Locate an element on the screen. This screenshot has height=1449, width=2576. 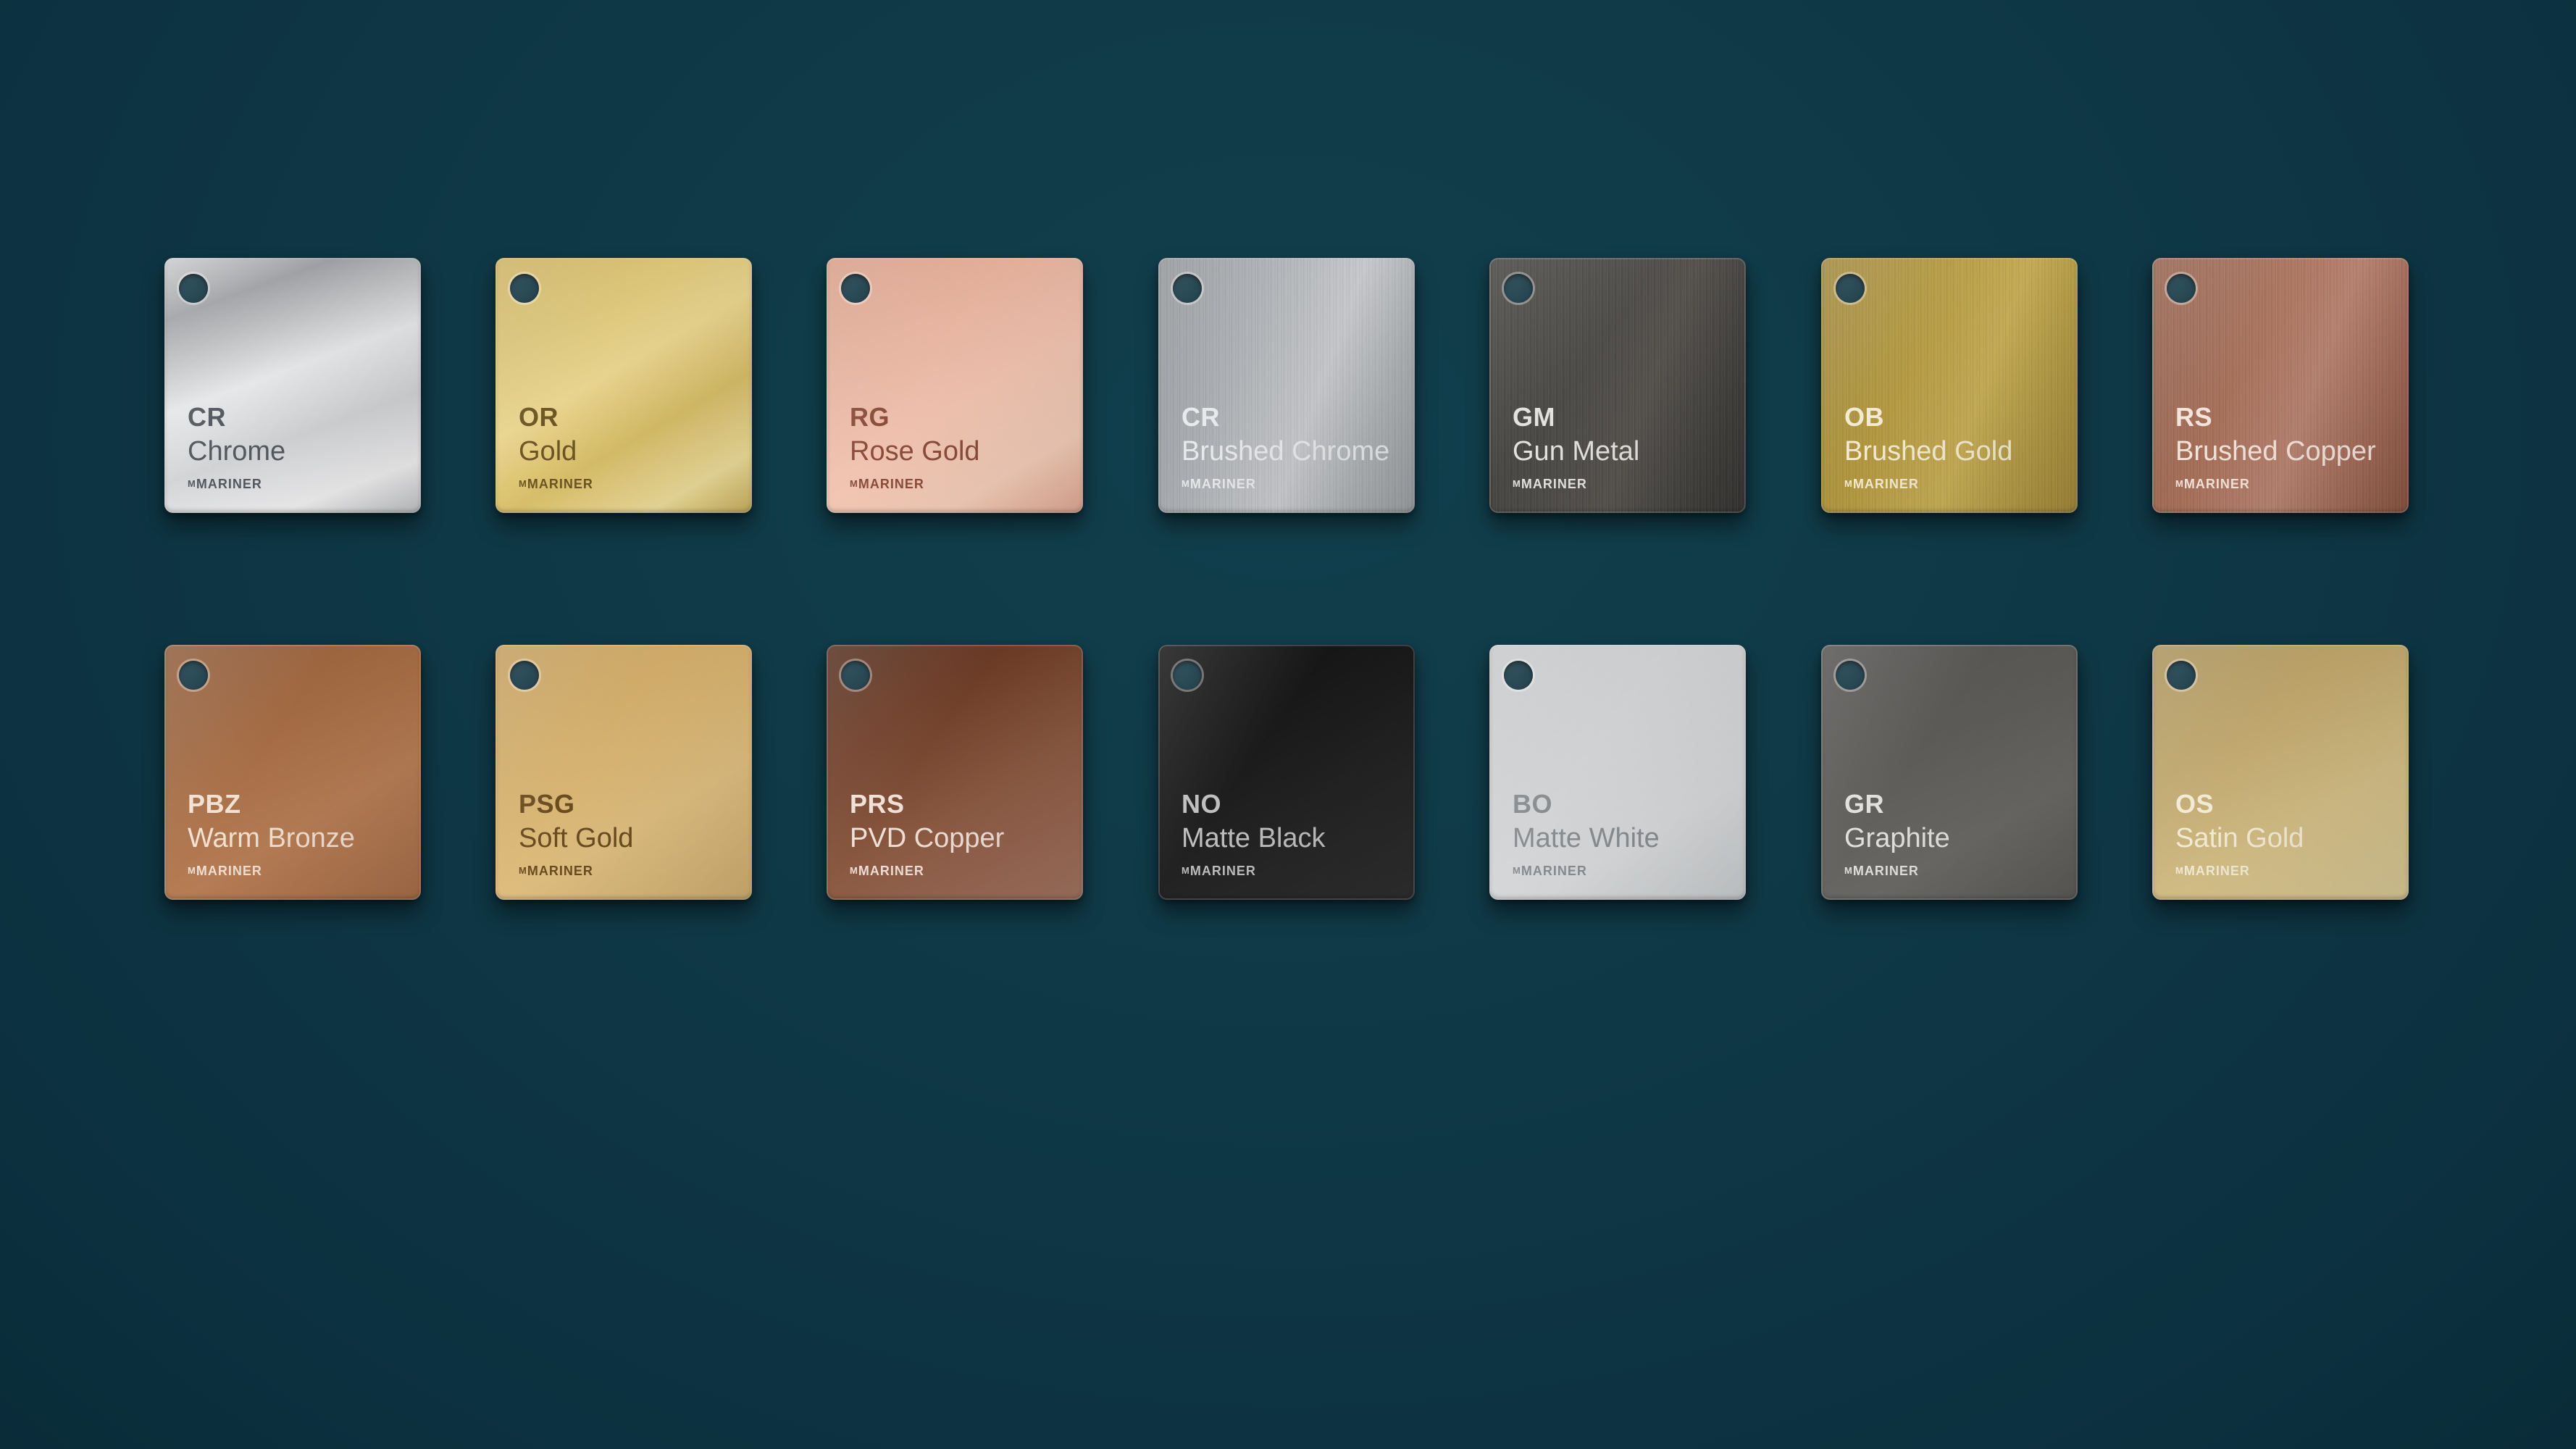
finish-name: Brushed Chrome is located at coordinates (1286, 452).